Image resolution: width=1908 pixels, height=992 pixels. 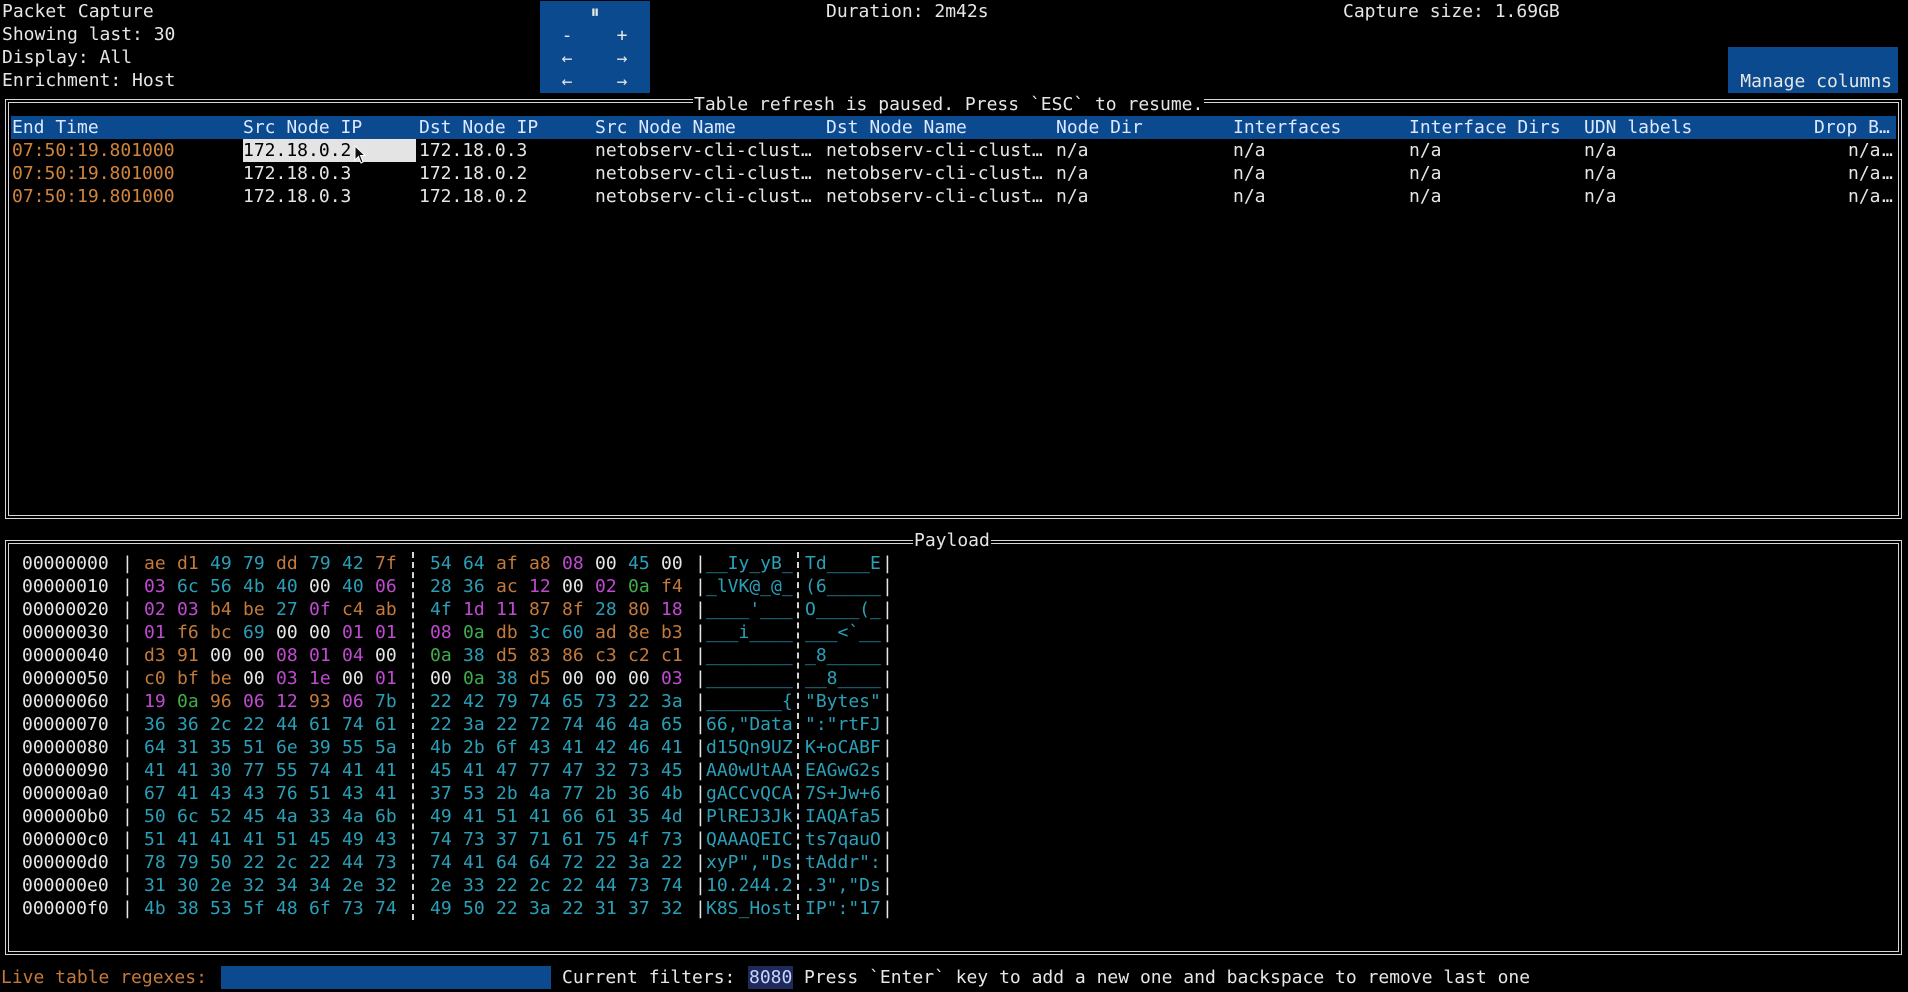 What do you see at coordinates (843, 609) in the screenshot?
I see `ascii-right: O____(_` at bounding box center [843, 609].